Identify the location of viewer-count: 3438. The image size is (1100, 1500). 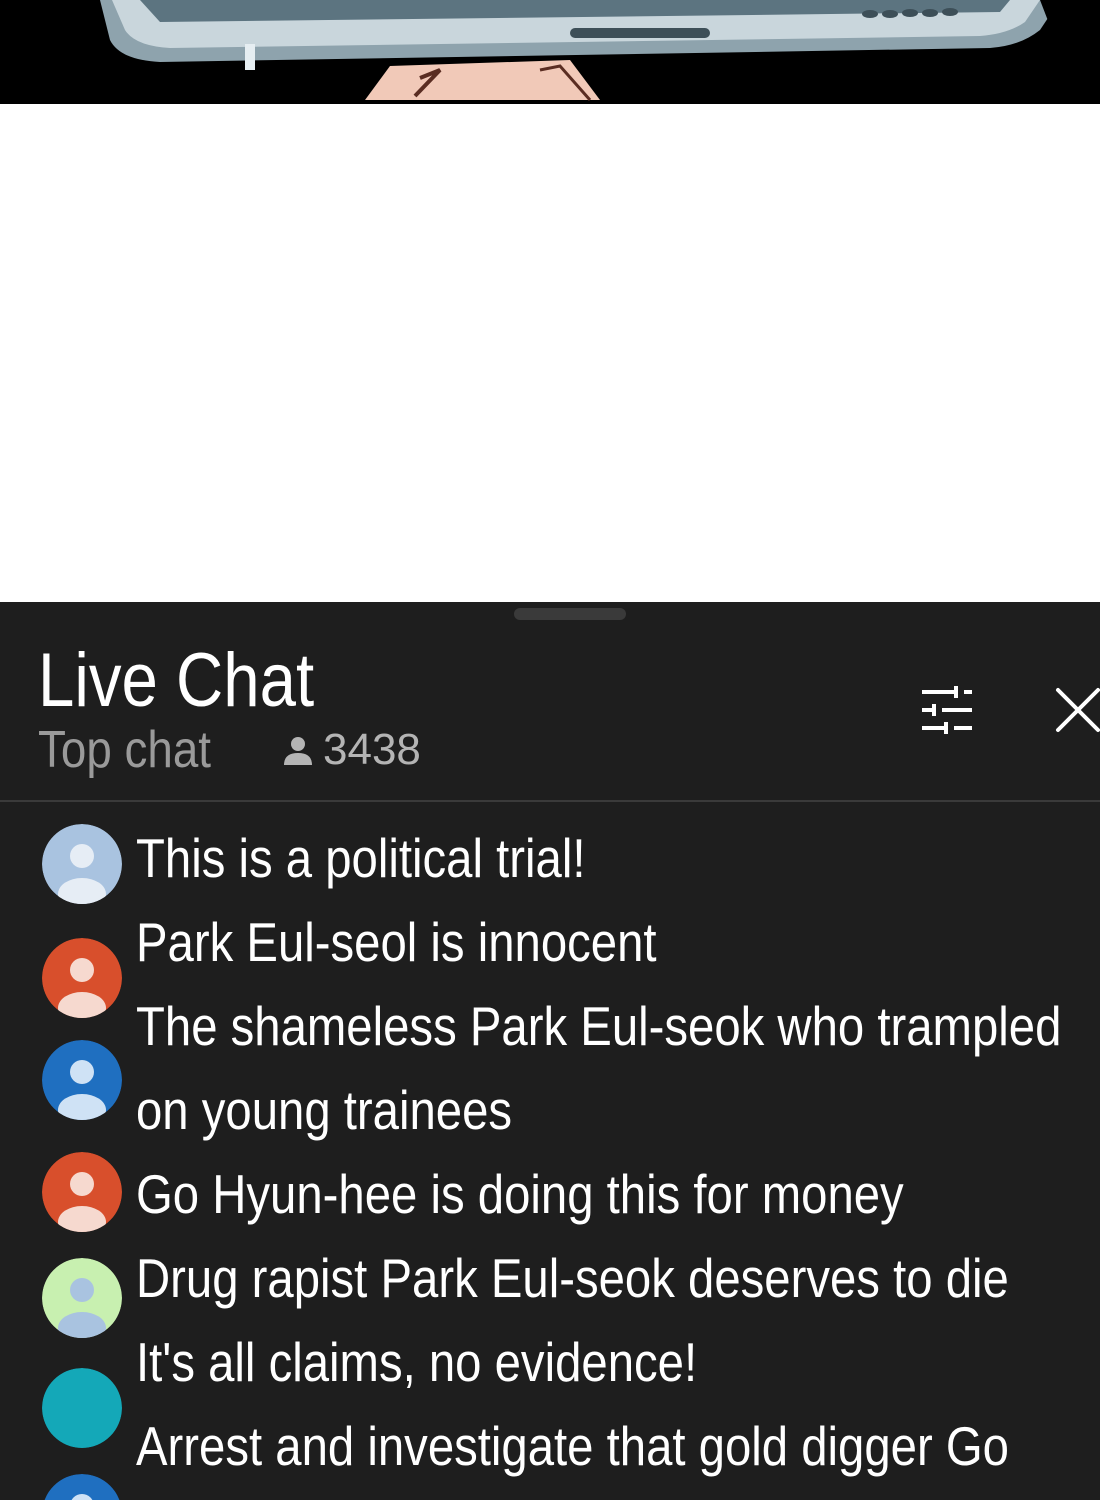
(351, 750).